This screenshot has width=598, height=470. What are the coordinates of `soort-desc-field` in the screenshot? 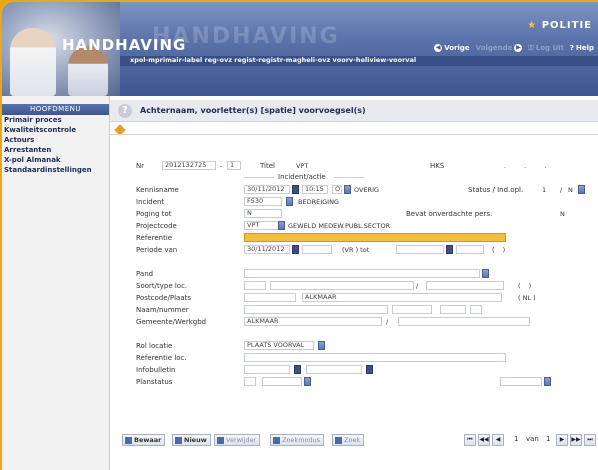 It's located at (342, 285).